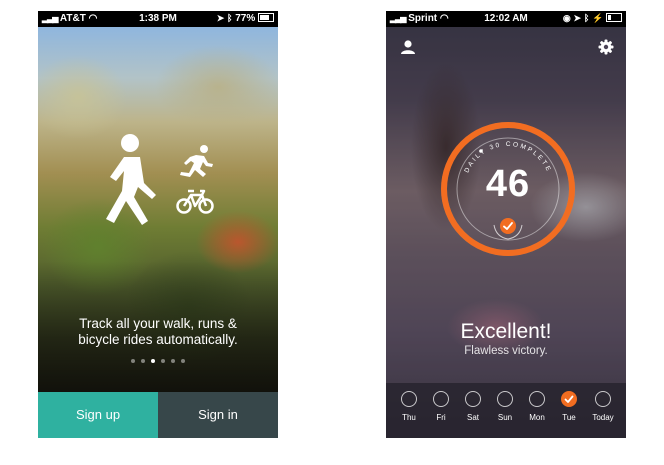 This screenshot has height=465, width=664. Describe the element at coordinates (218, 415) in the screenshot. I see `sign-in-button: Sign in` at that location.